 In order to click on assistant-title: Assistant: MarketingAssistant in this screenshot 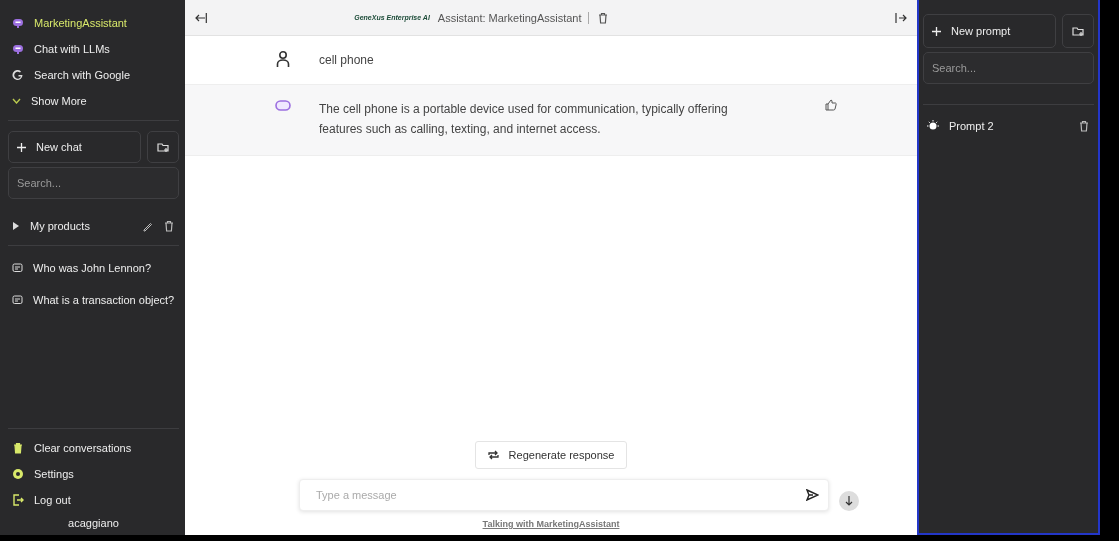, I will do `click(513, 17)`.